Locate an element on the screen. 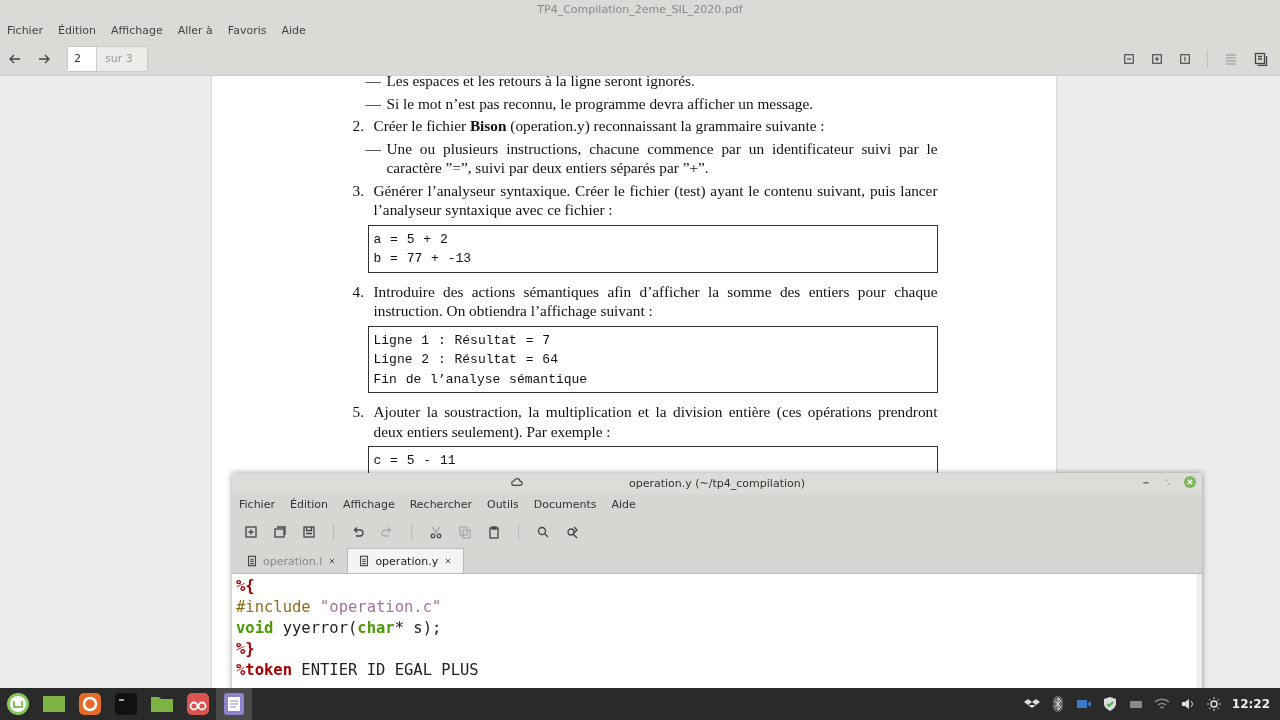 This screenshot has width=1280, height=720. page-field: 2 sur 3 is located at coordinates (107, 58).